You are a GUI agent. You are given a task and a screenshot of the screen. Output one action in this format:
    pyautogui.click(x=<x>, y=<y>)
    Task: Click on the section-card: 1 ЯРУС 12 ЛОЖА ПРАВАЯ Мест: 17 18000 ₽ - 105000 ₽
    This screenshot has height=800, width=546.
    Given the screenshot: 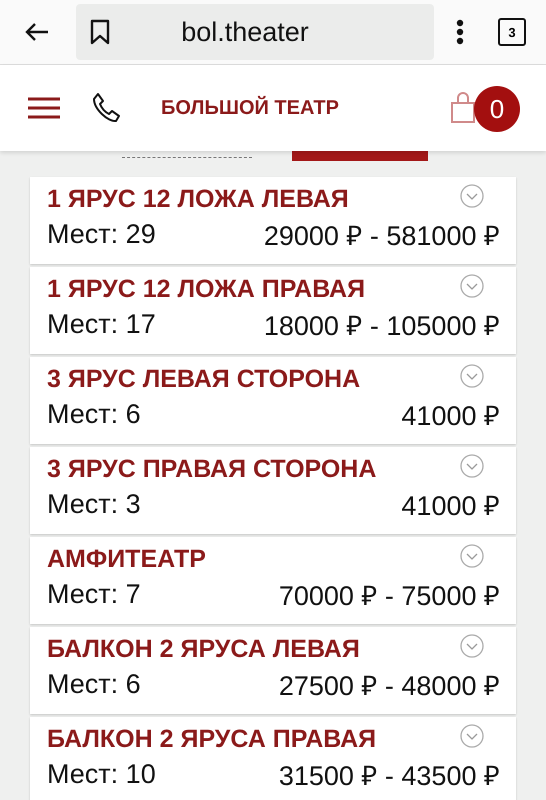 What is the action you would take?
    pyautogui.click(x=273, y=310)
    